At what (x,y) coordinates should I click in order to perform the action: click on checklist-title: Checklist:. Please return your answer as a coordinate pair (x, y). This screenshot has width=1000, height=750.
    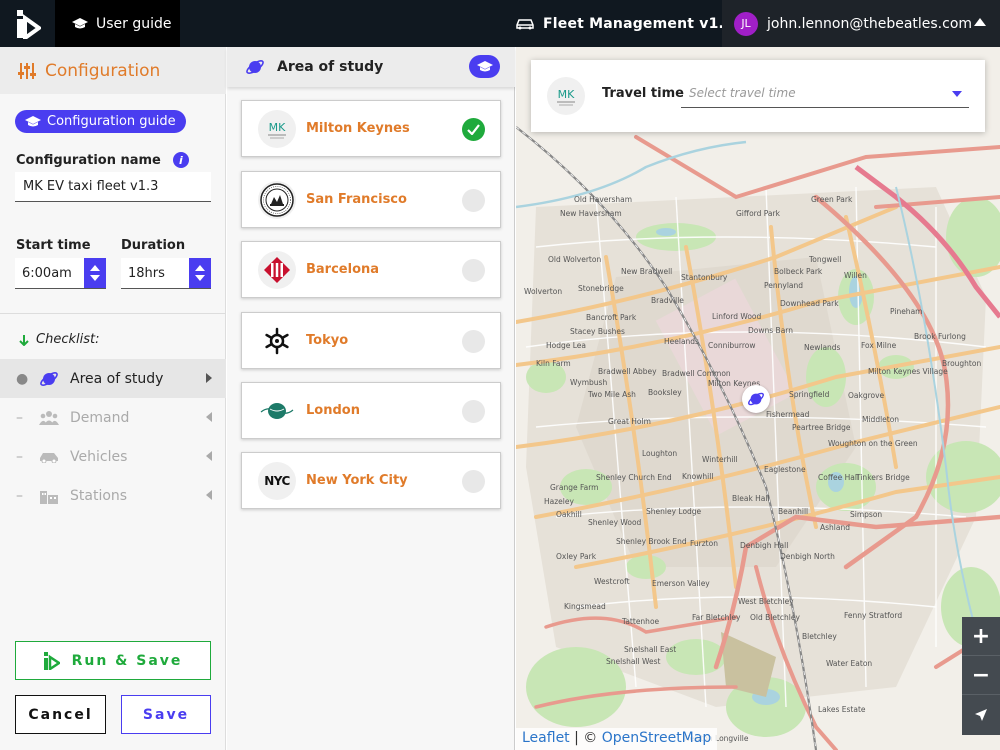
    Looking at the image, I should click on (58, 339).